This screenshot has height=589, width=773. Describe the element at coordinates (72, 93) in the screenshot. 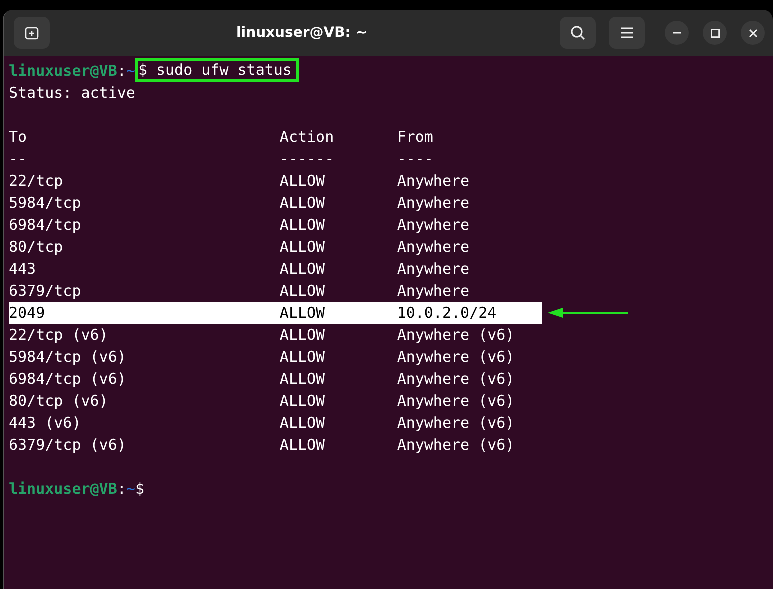

I see `status-text: Status: active` at that location.